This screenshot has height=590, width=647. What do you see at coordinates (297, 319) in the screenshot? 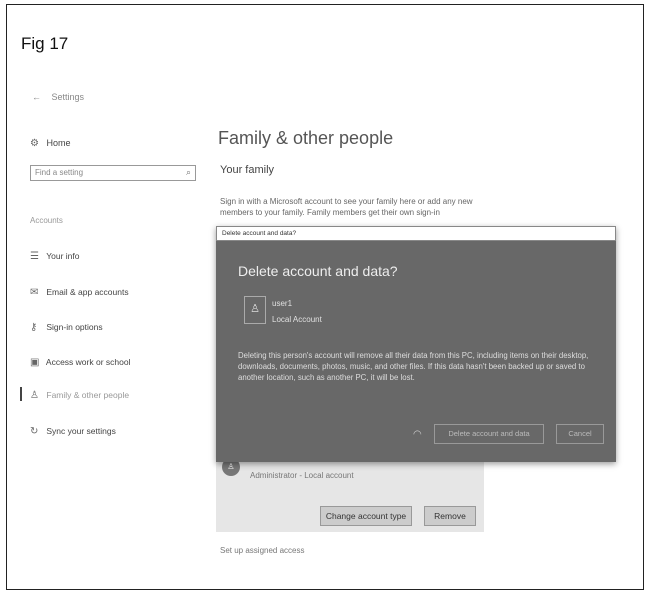
I see `dialog-user-type: Local Account` at bounding box center [297, 319].